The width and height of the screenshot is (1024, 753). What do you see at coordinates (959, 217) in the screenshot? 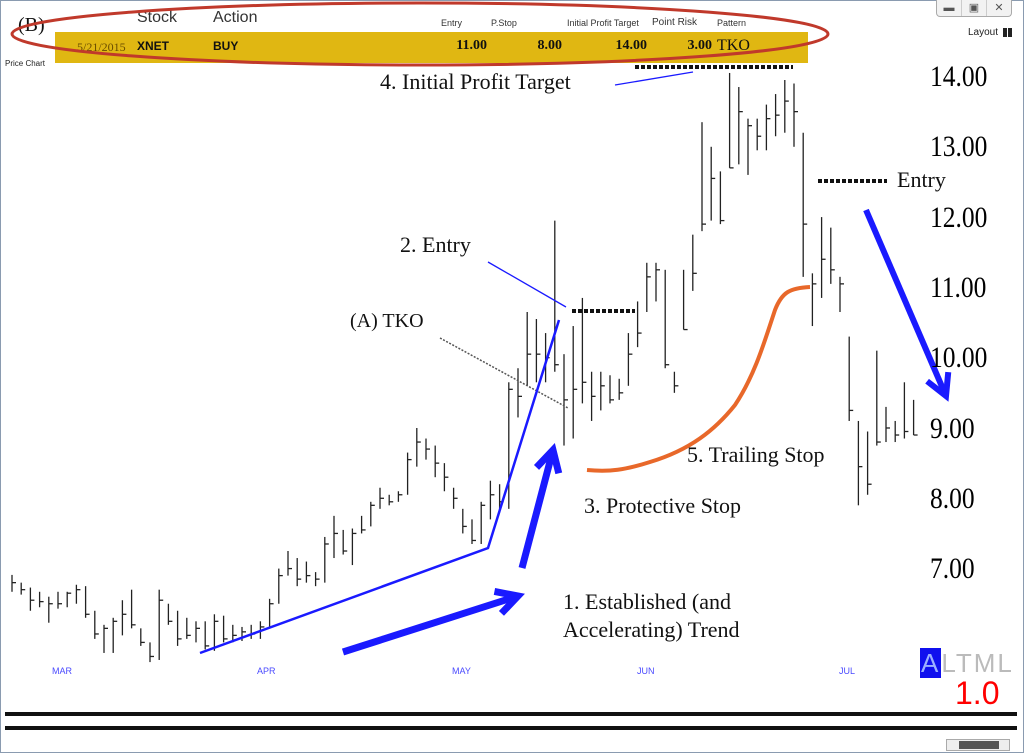
I see `y-tick-label: 12.00` at bounding box center [959, 217].